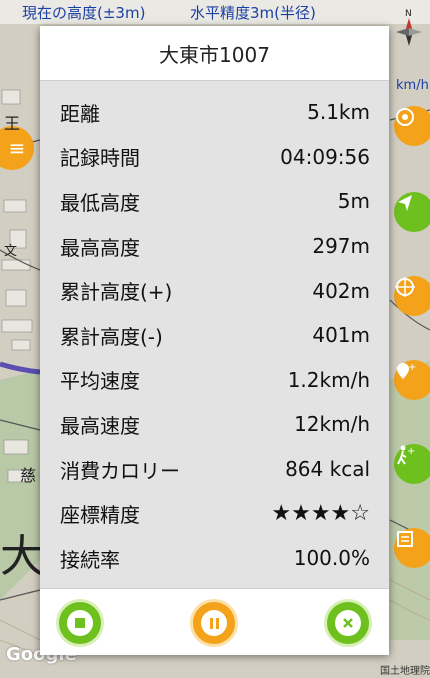 The height and width of the screenshot is (678, 430). What do you see at coordinates (22, 556) in the screenshot?
I see `map-label-2: 大` at bounding box center [22, 556].